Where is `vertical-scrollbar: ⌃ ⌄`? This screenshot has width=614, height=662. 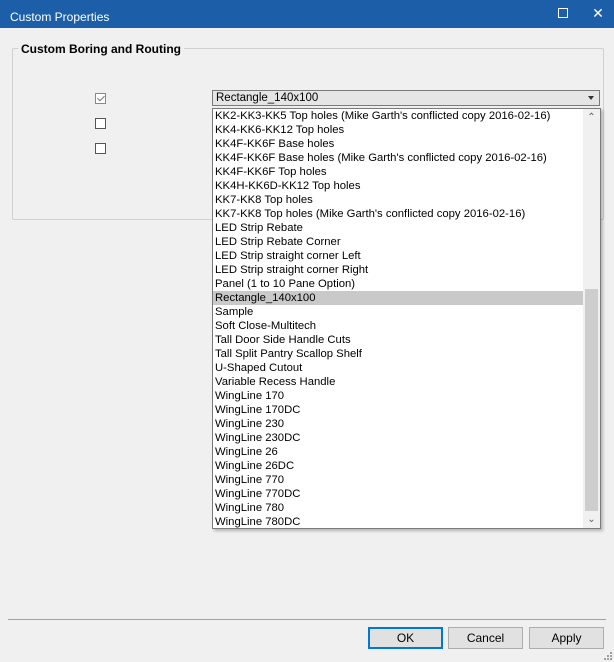
vertical-scrollbar: ⌃ ⌄ is located at coordinates (591, 318).